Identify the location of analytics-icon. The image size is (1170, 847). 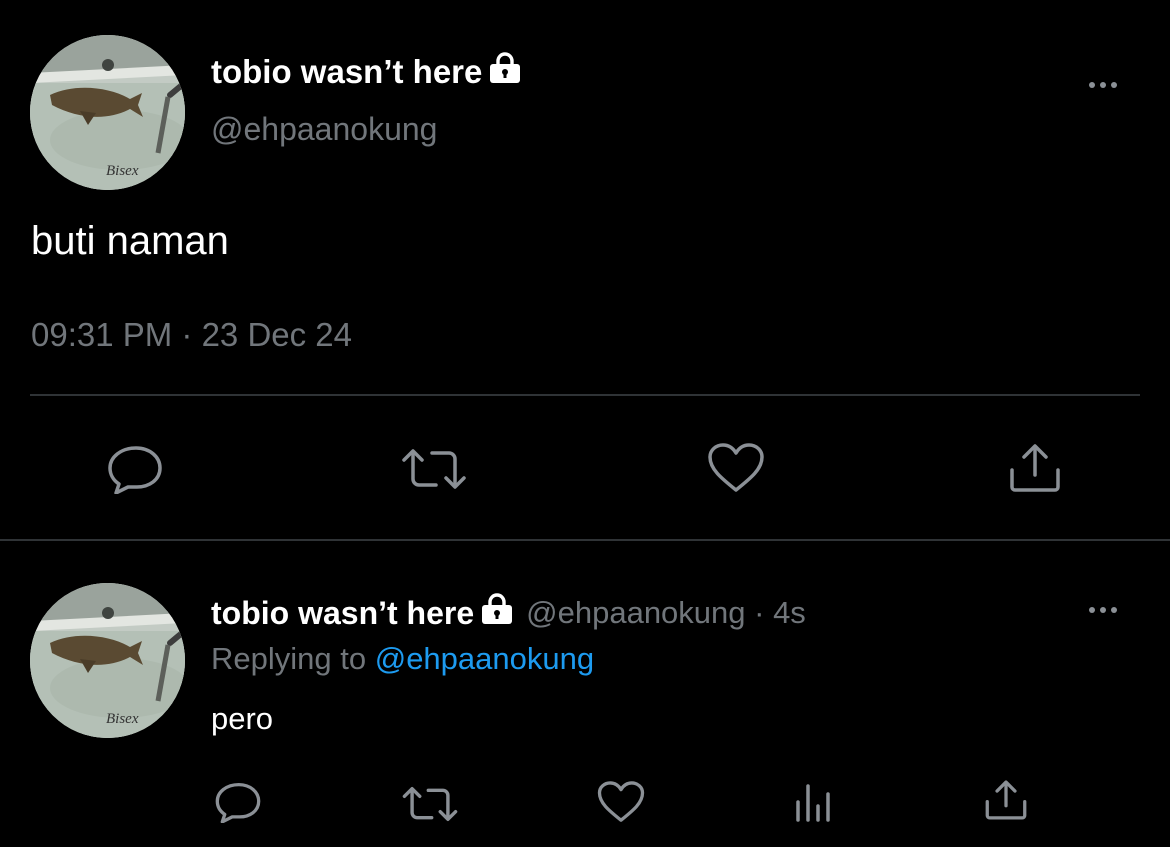
(814, 802).